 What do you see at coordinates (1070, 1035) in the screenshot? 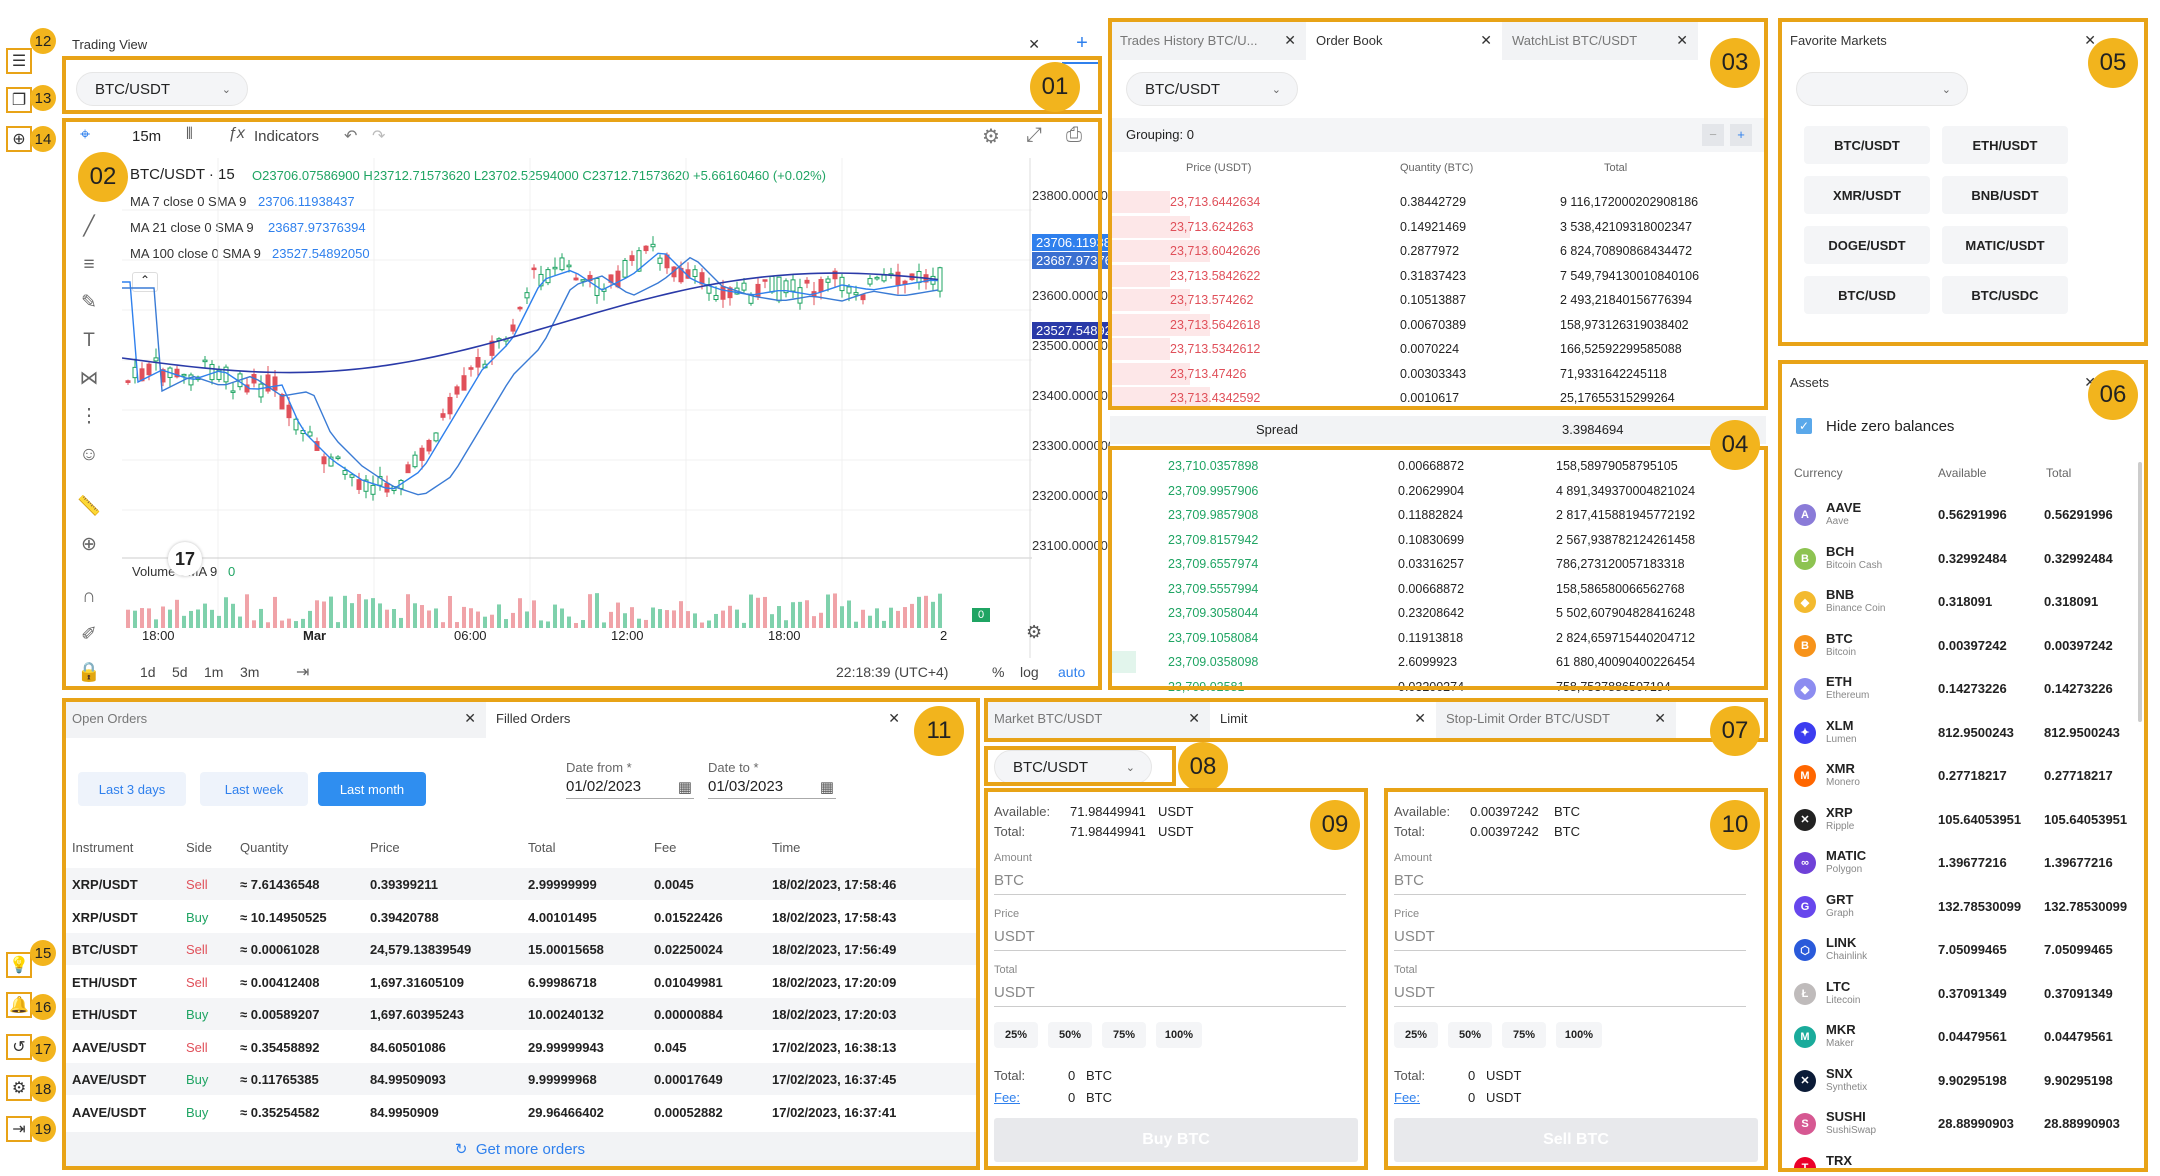
I see `buy-50-button: 50%` at bounding box center [1070, 1035].